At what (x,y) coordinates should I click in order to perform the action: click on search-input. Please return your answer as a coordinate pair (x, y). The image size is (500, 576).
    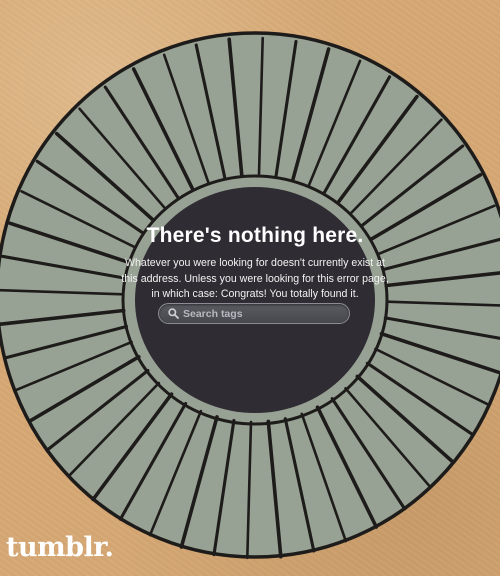
    Looking at the image, I should click on (263, 313).